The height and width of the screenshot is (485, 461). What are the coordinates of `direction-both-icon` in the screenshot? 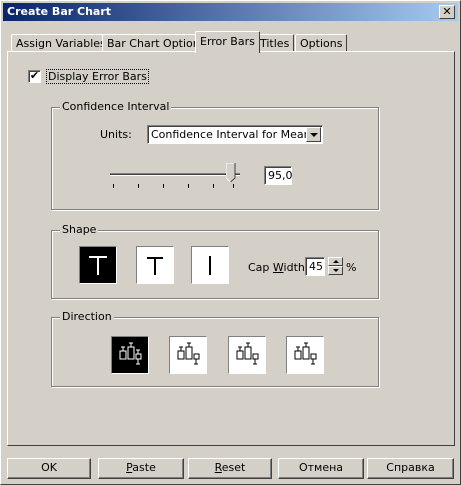 It's located at (130, 353).